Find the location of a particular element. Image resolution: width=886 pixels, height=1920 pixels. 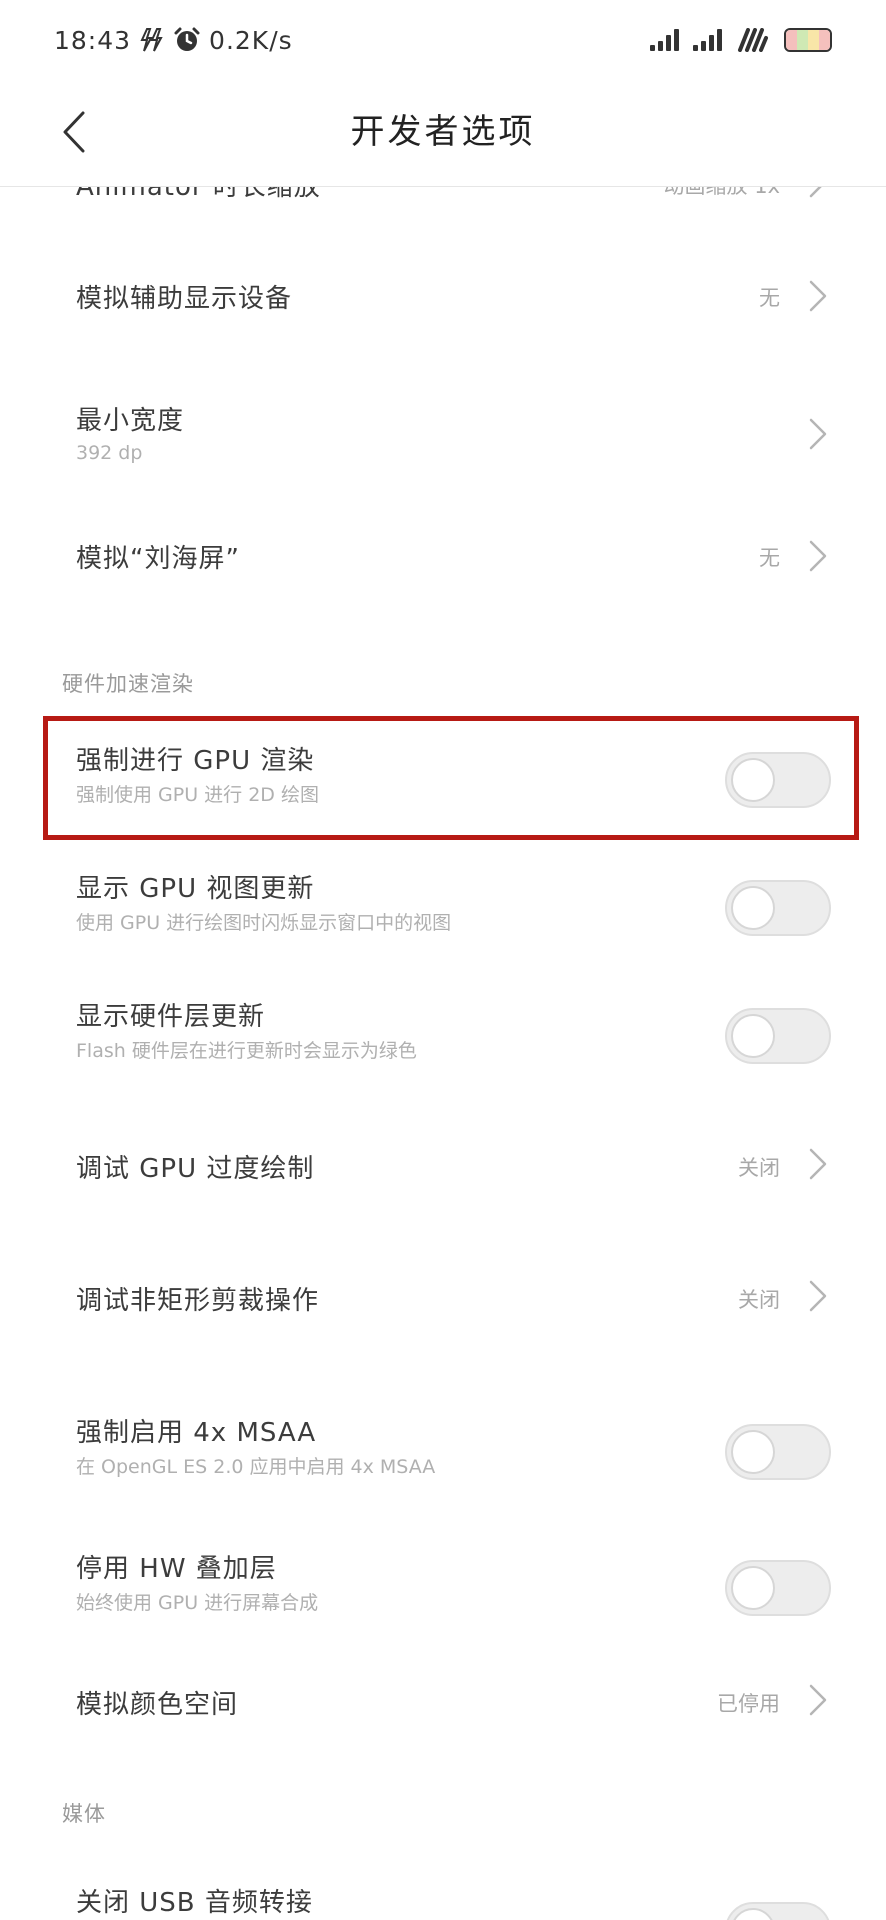

setting-title: 强制进行 GPU 渲染 is located at coordinates (195, 761).